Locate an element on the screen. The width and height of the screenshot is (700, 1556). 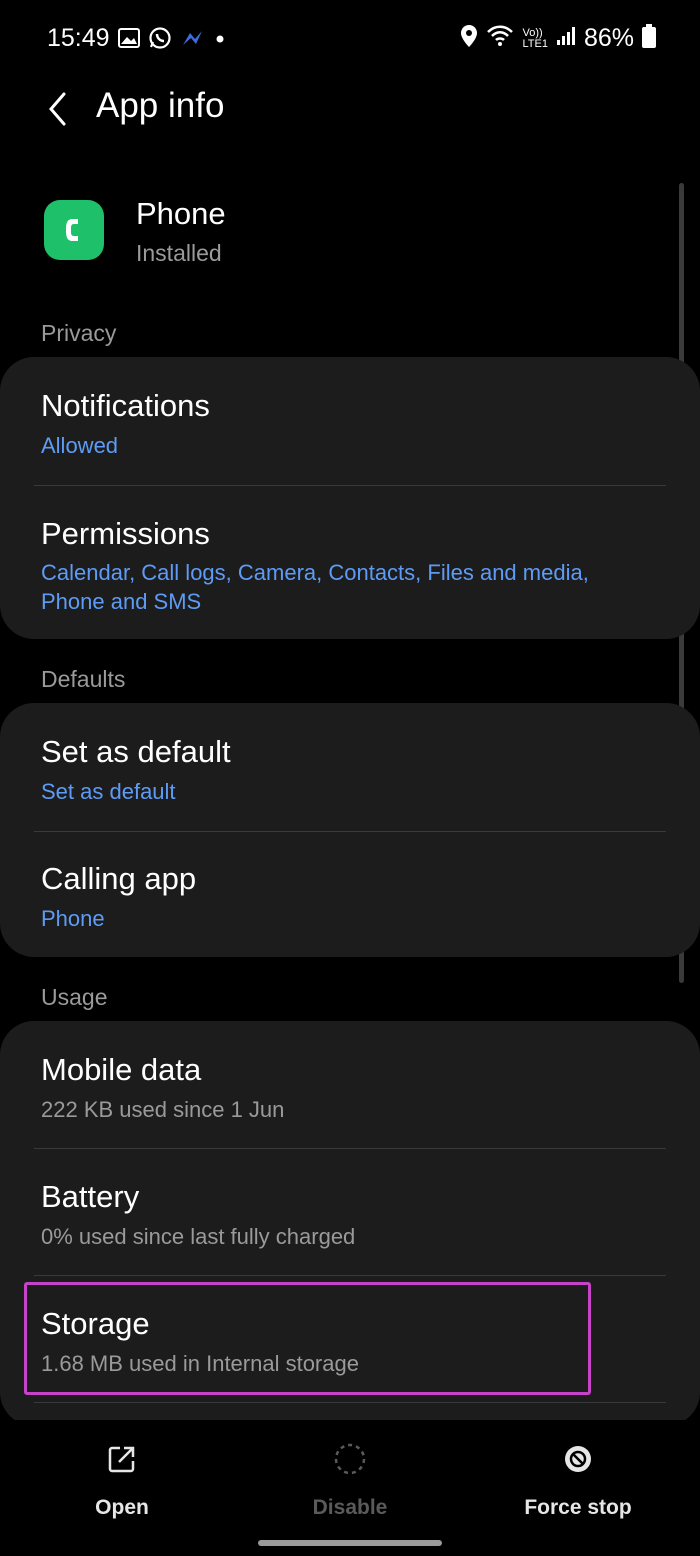
chevron-left-icon is located at coordinates (57, 109).